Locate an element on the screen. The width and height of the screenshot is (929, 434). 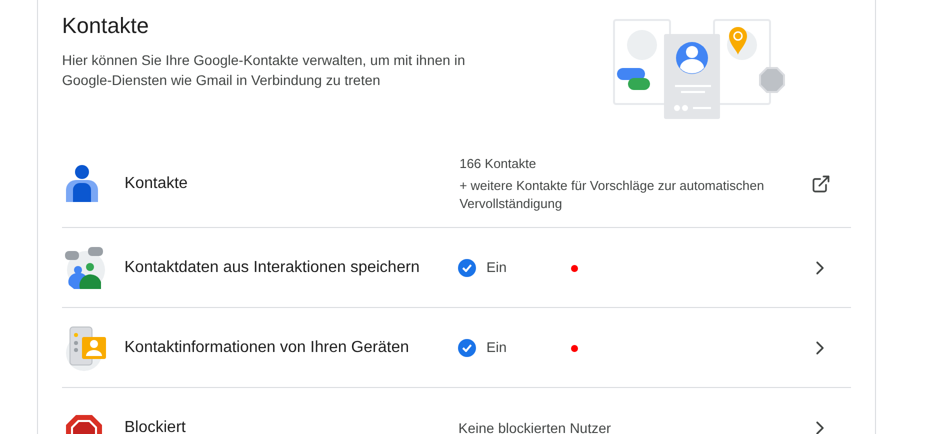
status-text: 166 Kontakte is located at coordinates (498, 163).